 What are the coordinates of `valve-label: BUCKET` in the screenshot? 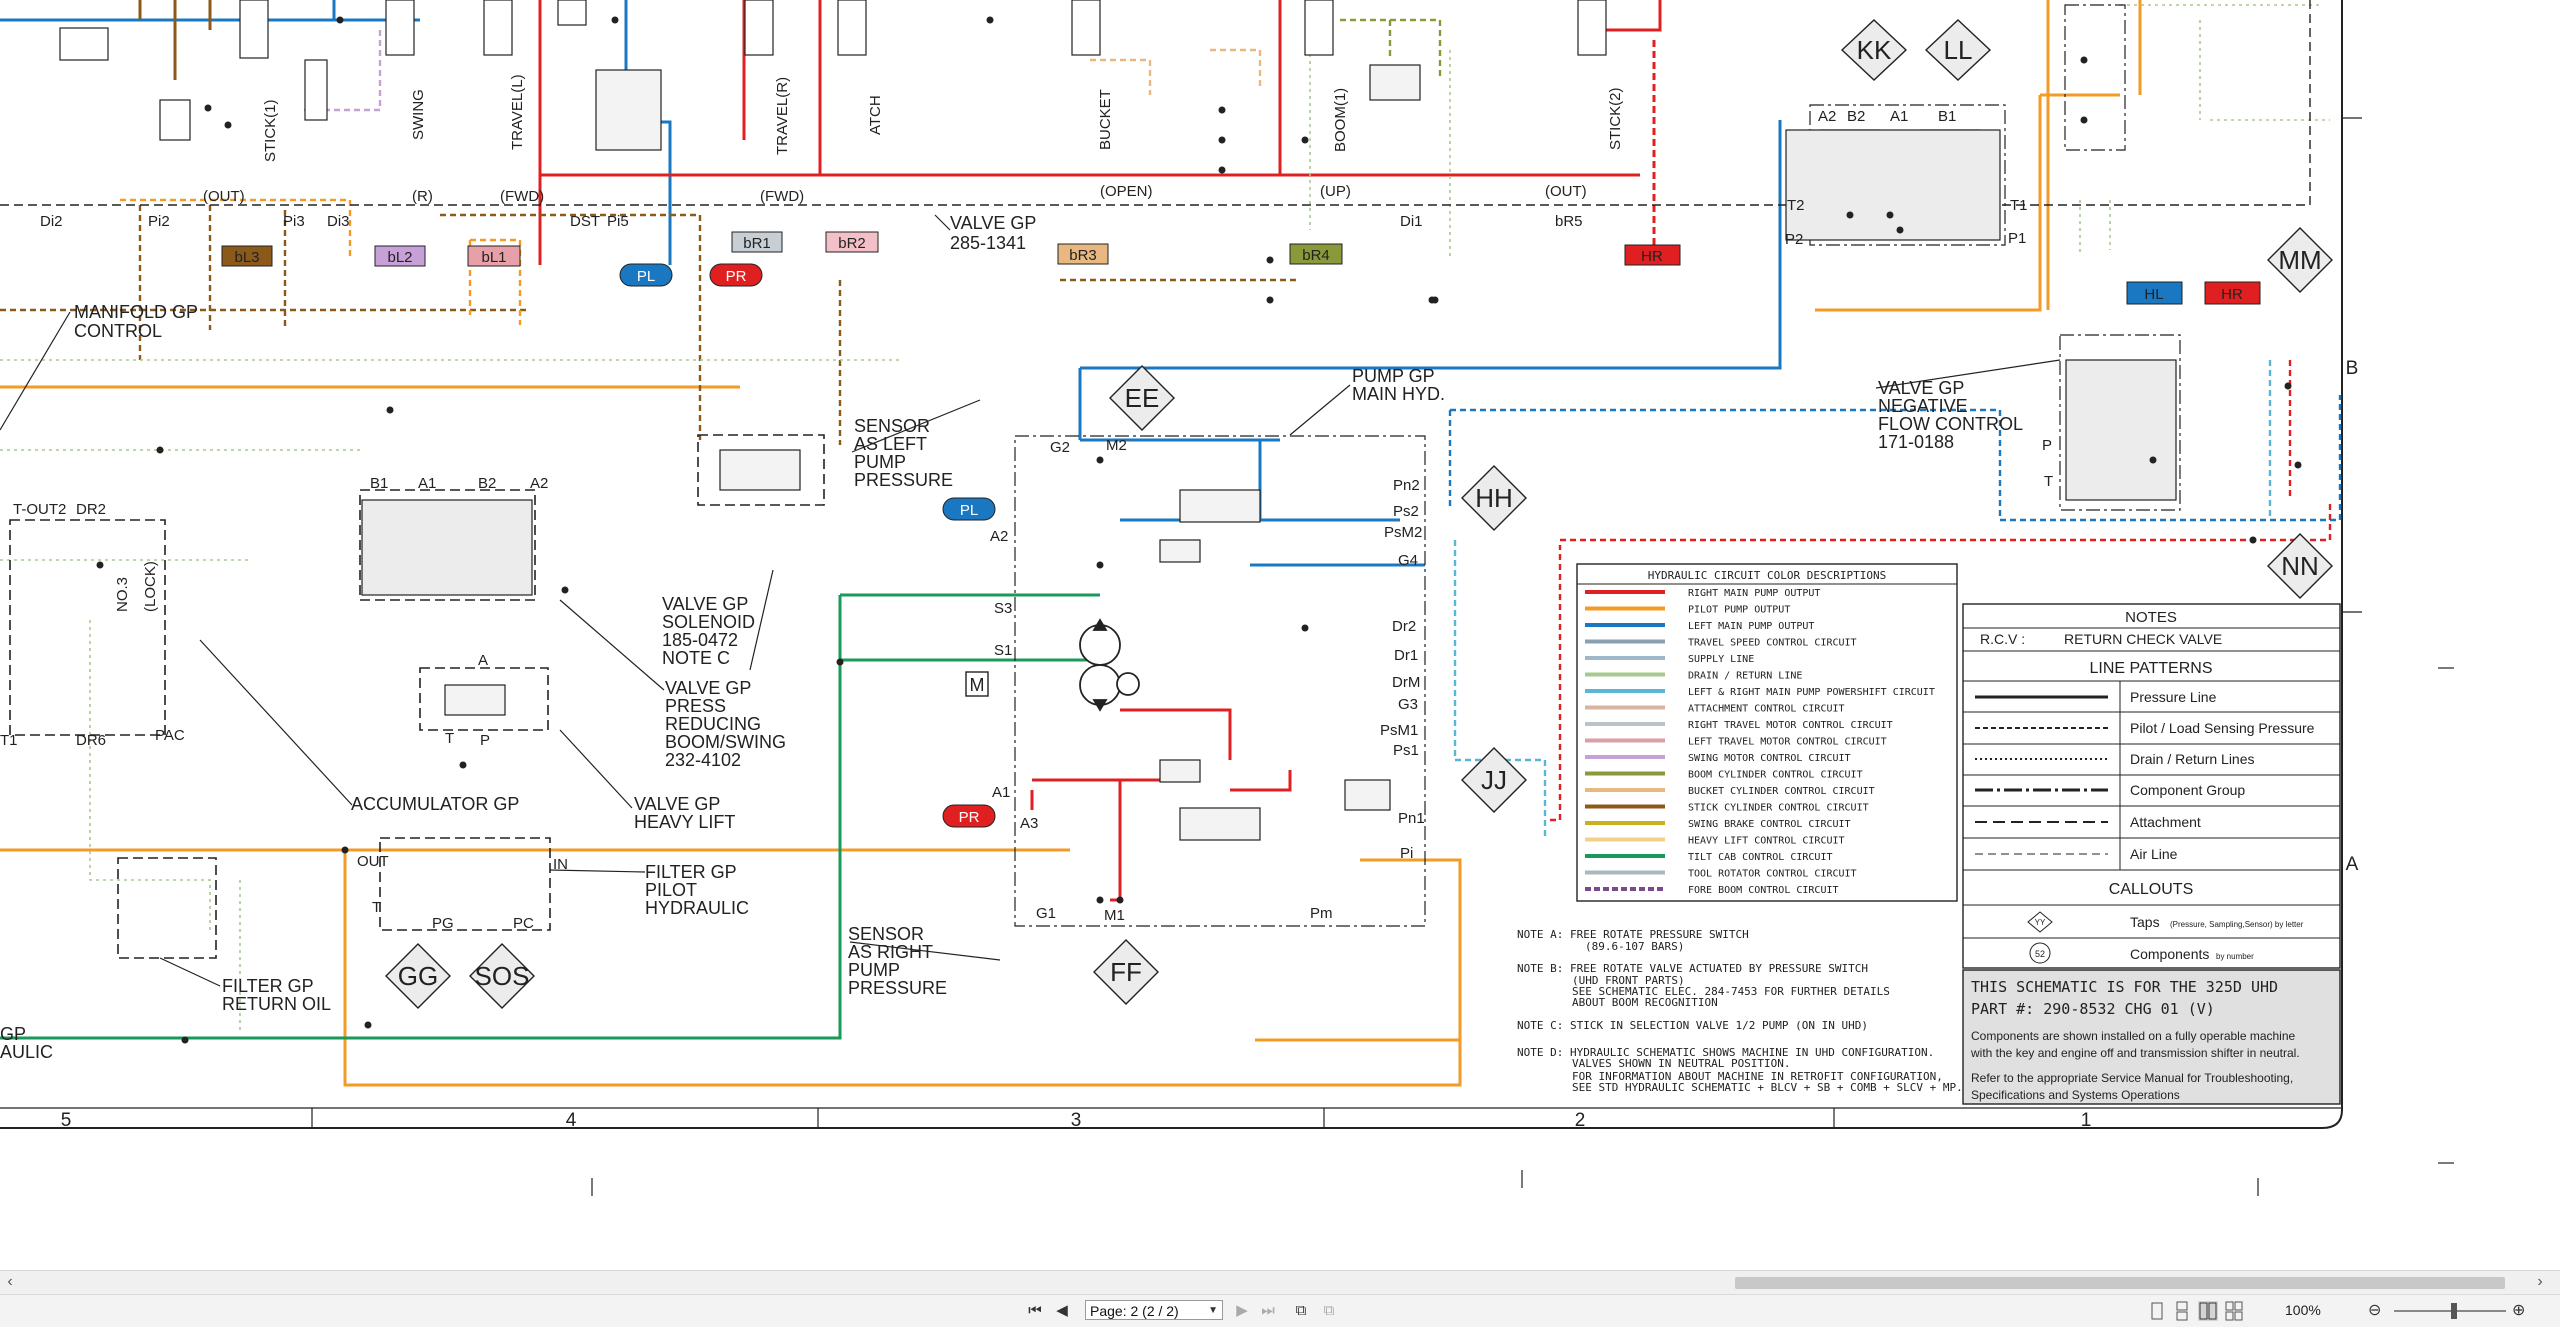 It's located at (1105, 119).